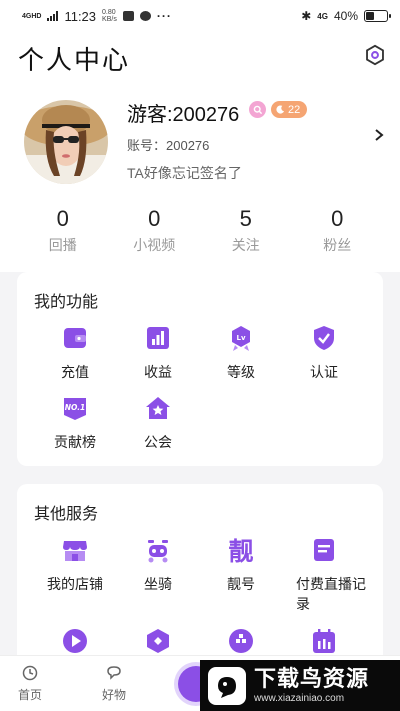  What do you see at coordinates (66, 302) in the screenshot?
I see `section-title: 我的功能` at bounding box center [66, 302].